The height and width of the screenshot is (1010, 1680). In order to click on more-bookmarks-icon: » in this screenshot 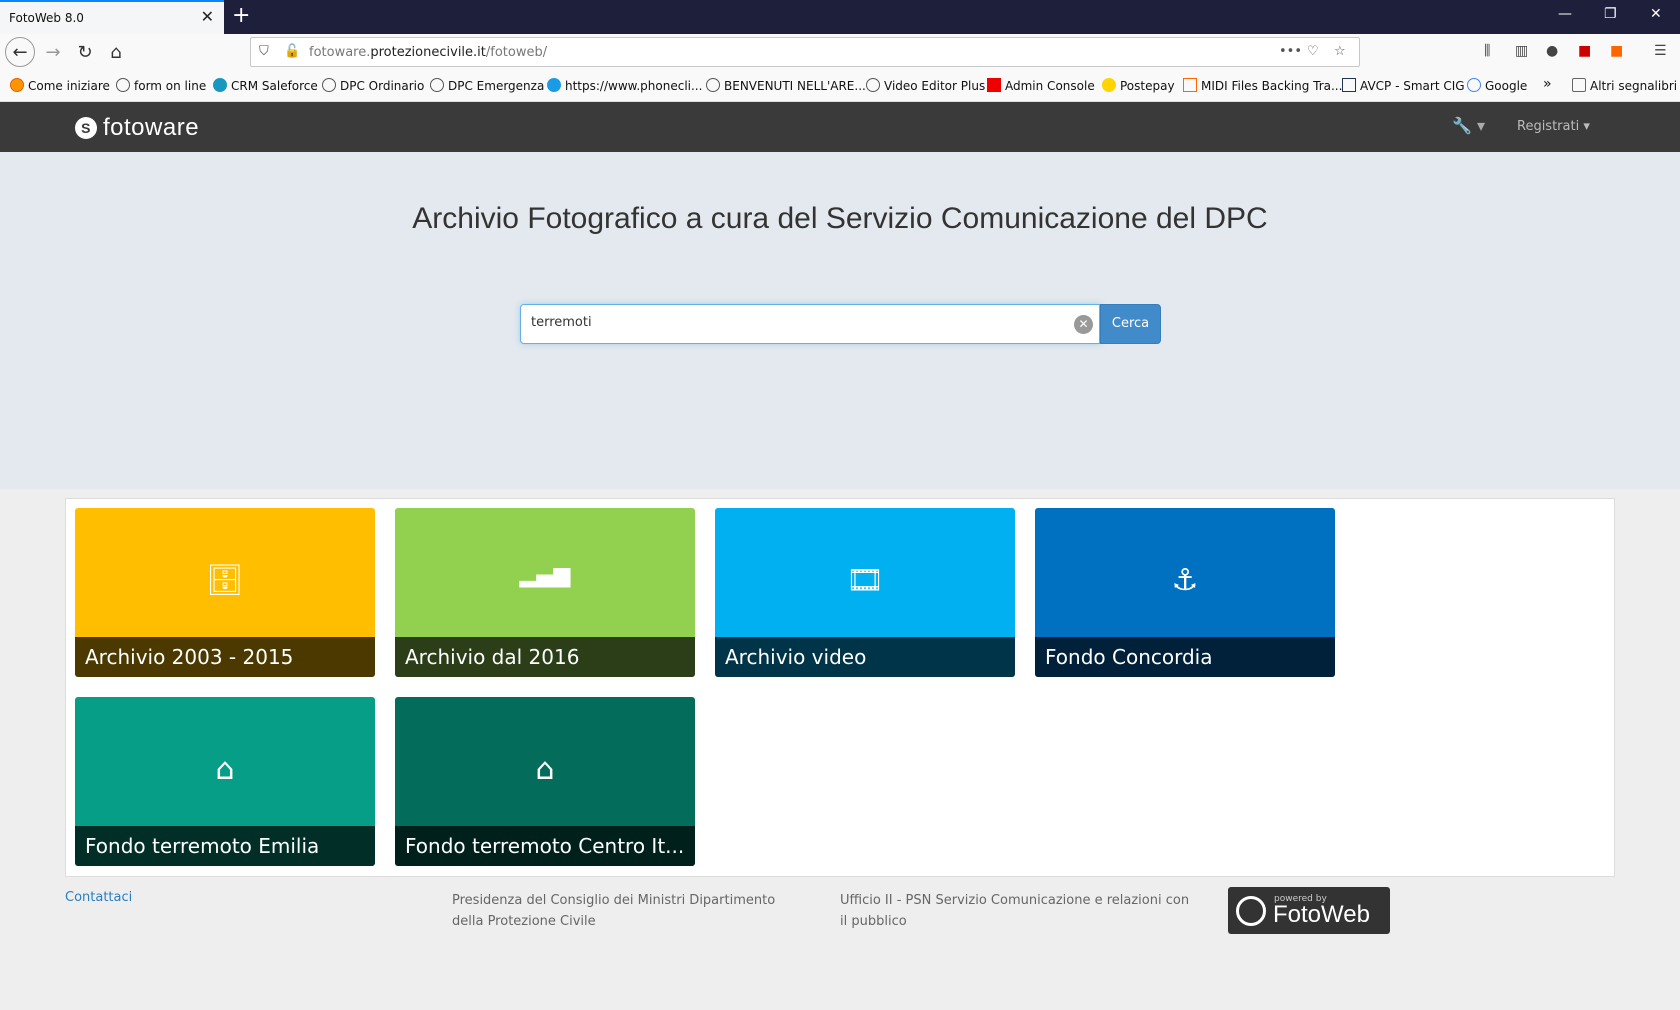, I will do `click(1547, 84)`.